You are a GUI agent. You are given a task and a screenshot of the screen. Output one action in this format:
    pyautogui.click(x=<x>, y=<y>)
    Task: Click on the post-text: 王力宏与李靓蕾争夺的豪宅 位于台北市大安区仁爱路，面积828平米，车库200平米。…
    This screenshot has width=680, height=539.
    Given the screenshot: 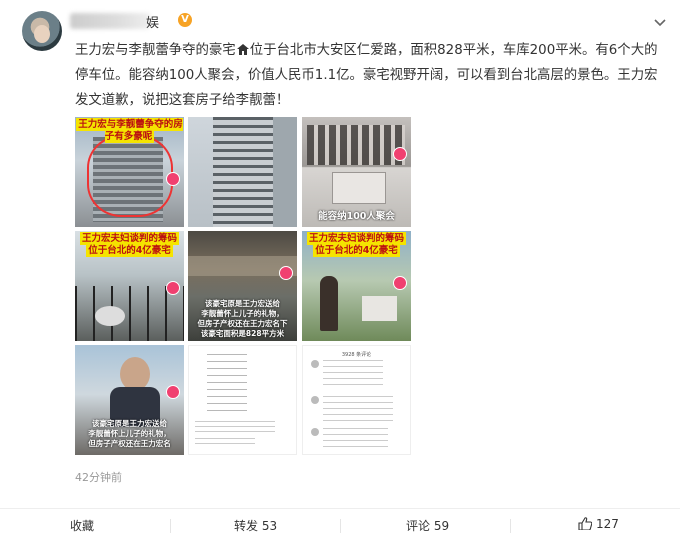 What is the action you would take?
    pyautogui.click(x=367, y=75)
    